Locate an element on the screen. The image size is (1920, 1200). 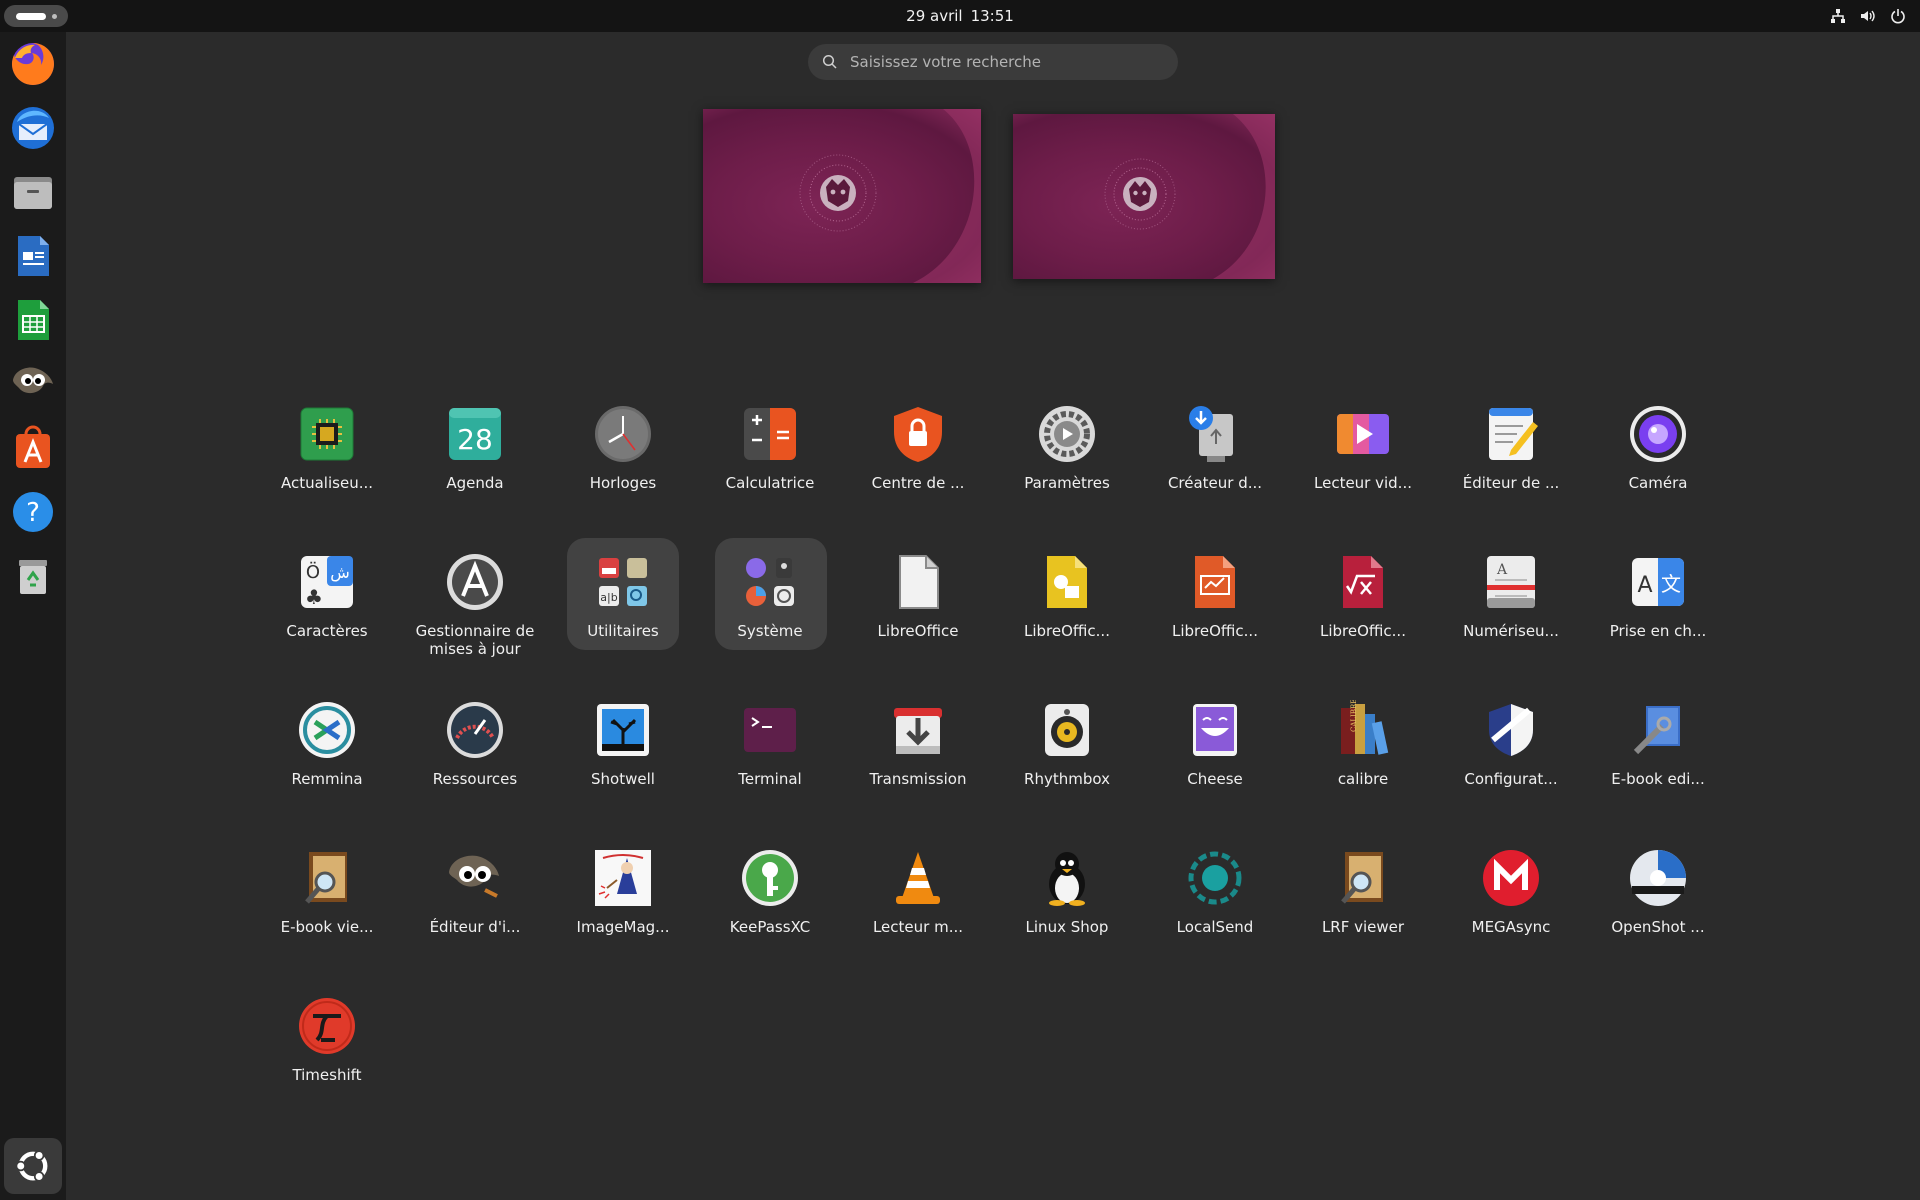
app-keepassxc: KeePassXC is located at coordinates (770, 918).